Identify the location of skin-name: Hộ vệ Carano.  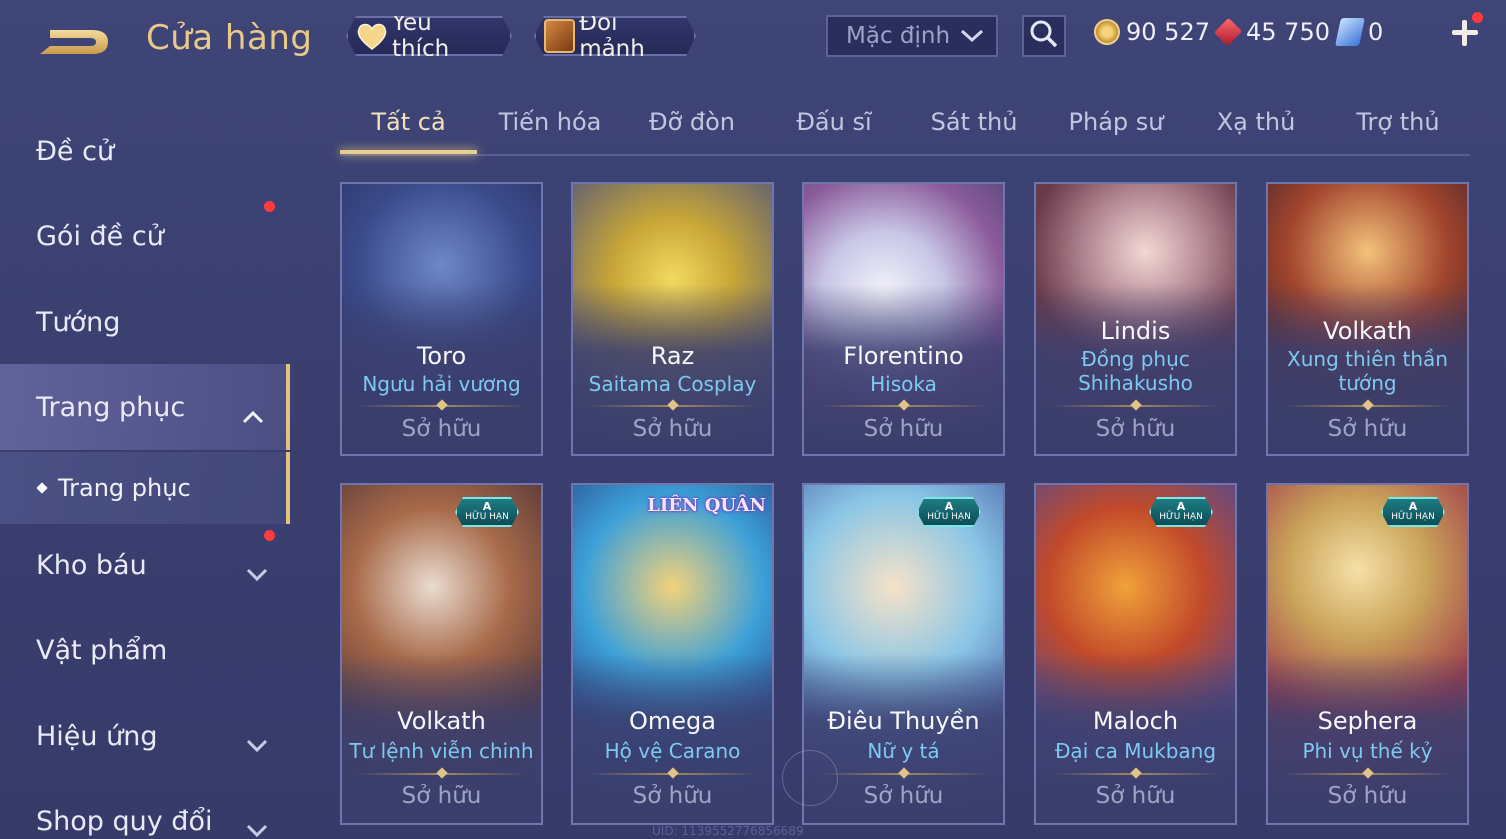
(672, 751).